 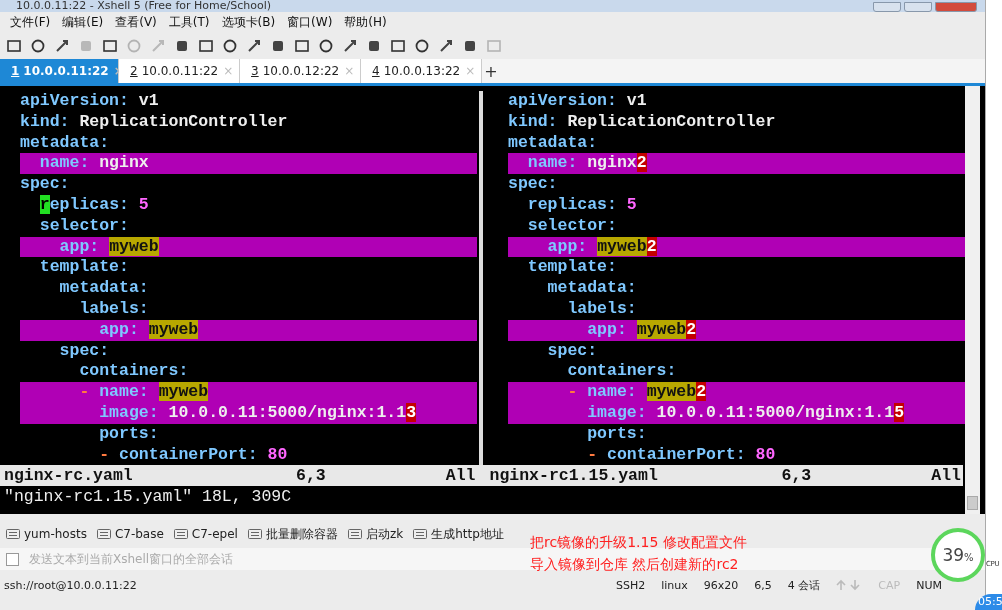 I want to click on menu-item: 帮助(H), so click(x=365, y=22).